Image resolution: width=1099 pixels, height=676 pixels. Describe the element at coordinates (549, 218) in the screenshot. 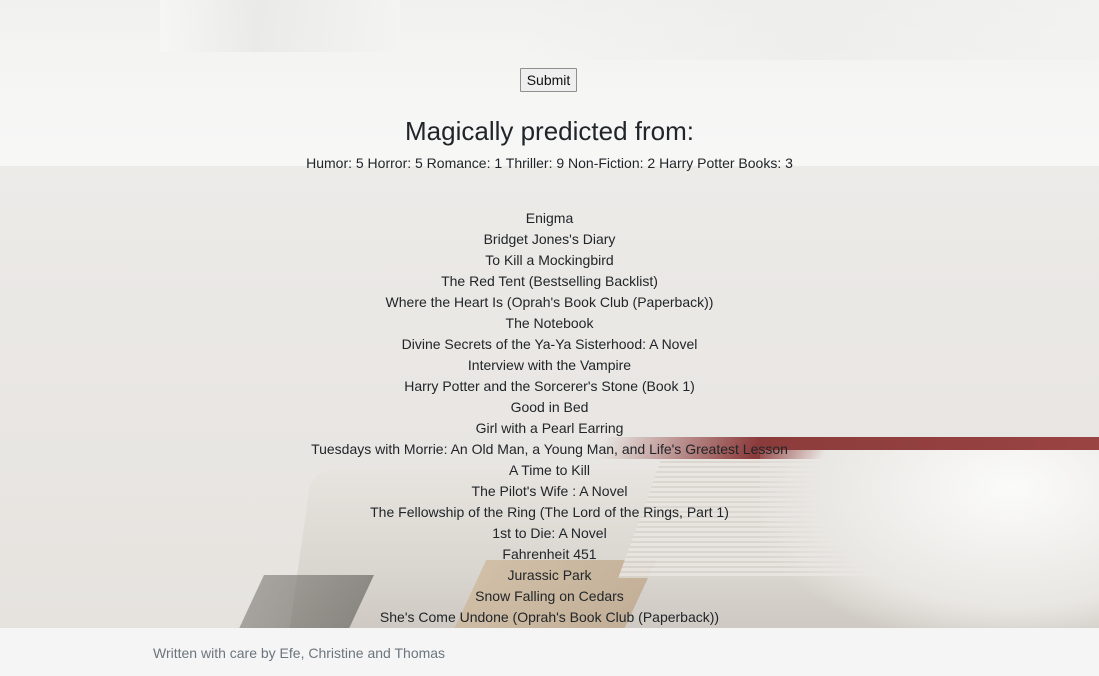

I see `list-item: Enigma` at that location.